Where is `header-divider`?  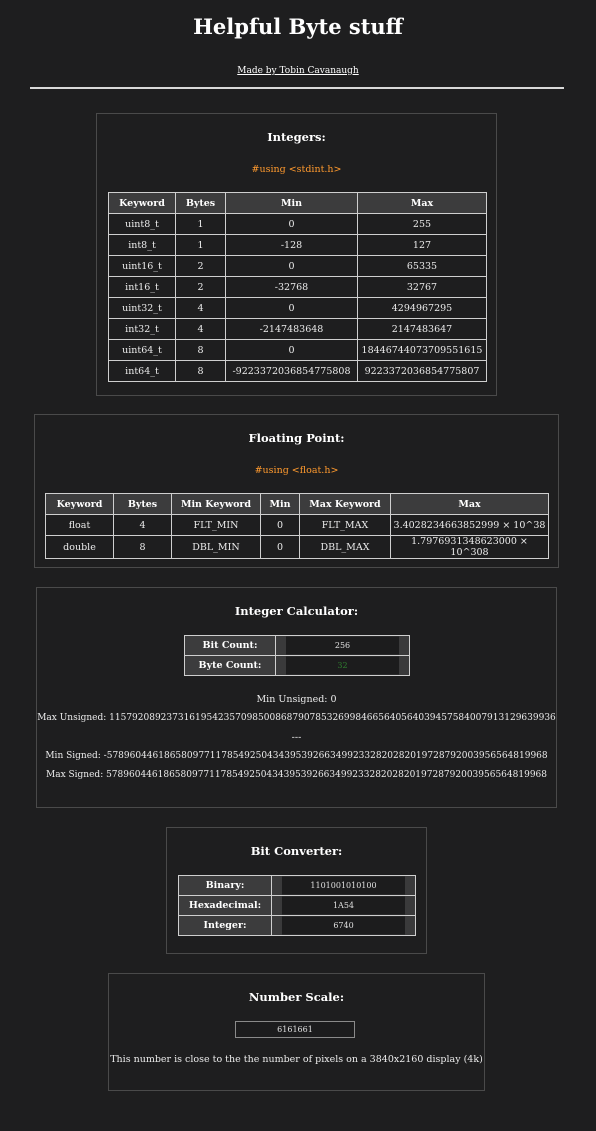 header-divider is located at coordinates (297, 88).